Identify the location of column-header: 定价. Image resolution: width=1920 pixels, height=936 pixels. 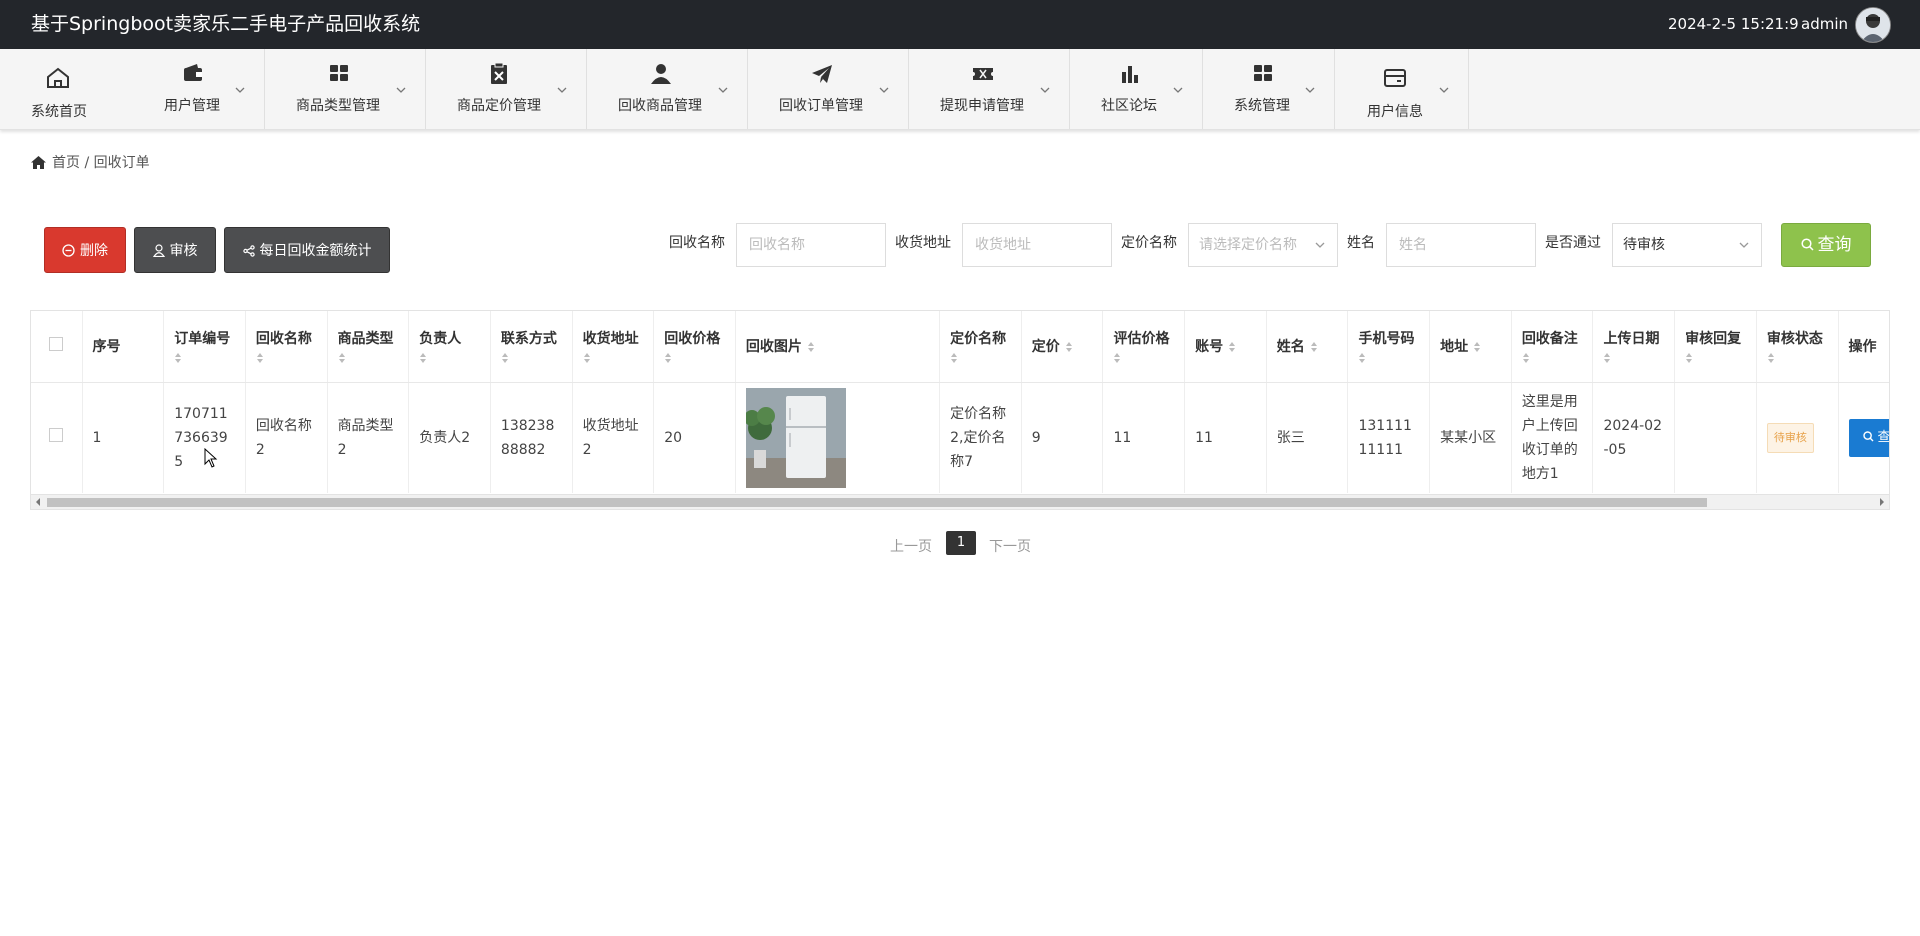
(1062, 347).